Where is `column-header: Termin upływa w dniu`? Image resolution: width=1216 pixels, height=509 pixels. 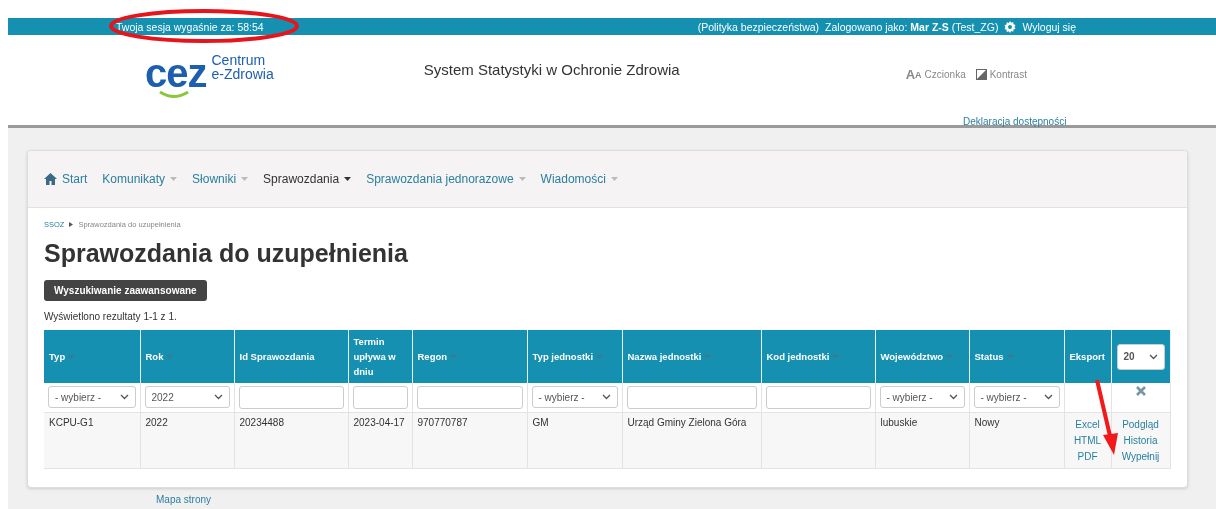
column-header: Termin upływa w dniu is located at coordinates (375, 357).